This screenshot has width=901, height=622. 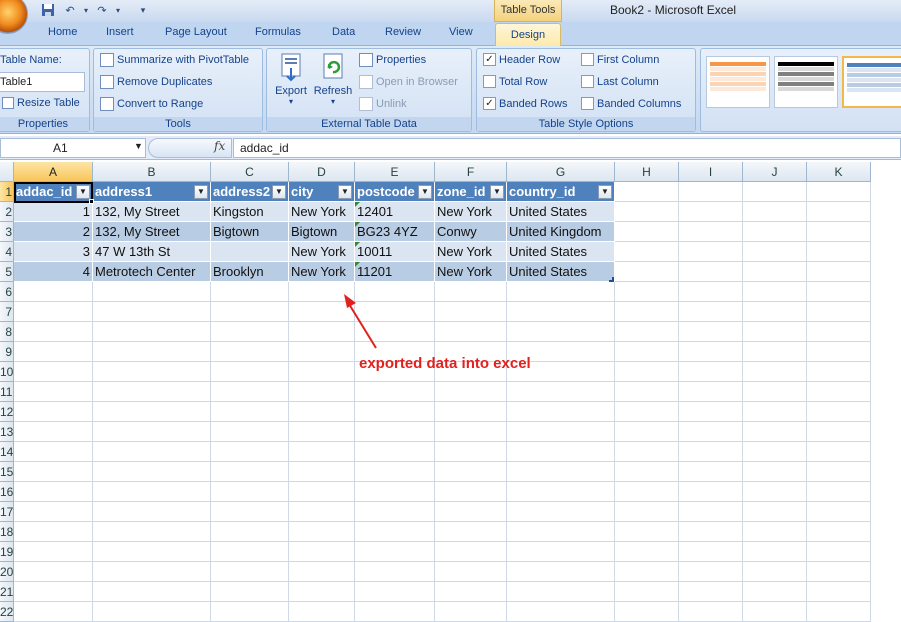 I want to click on cell-i7, so click(x=711, y=312).